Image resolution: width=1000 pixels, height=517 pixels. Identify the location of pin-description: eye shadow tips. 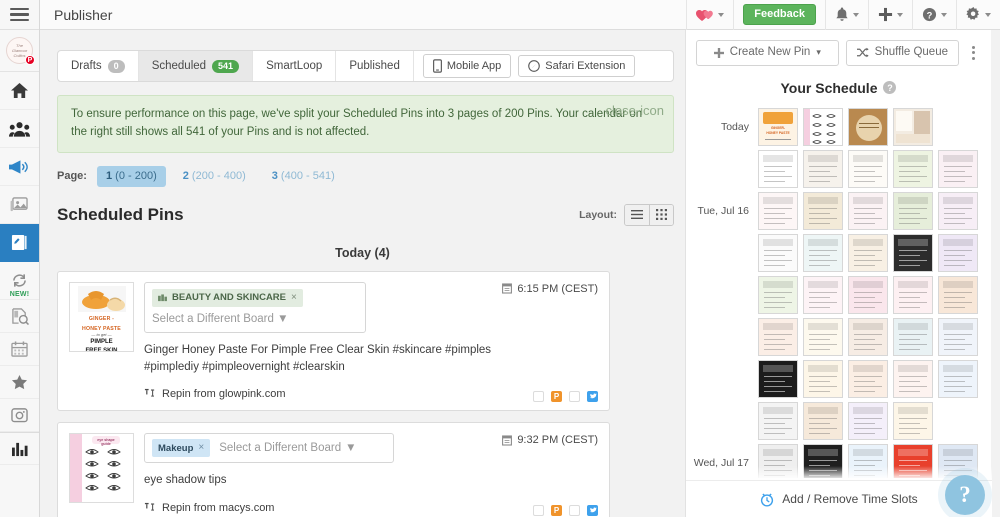
(344, 480).